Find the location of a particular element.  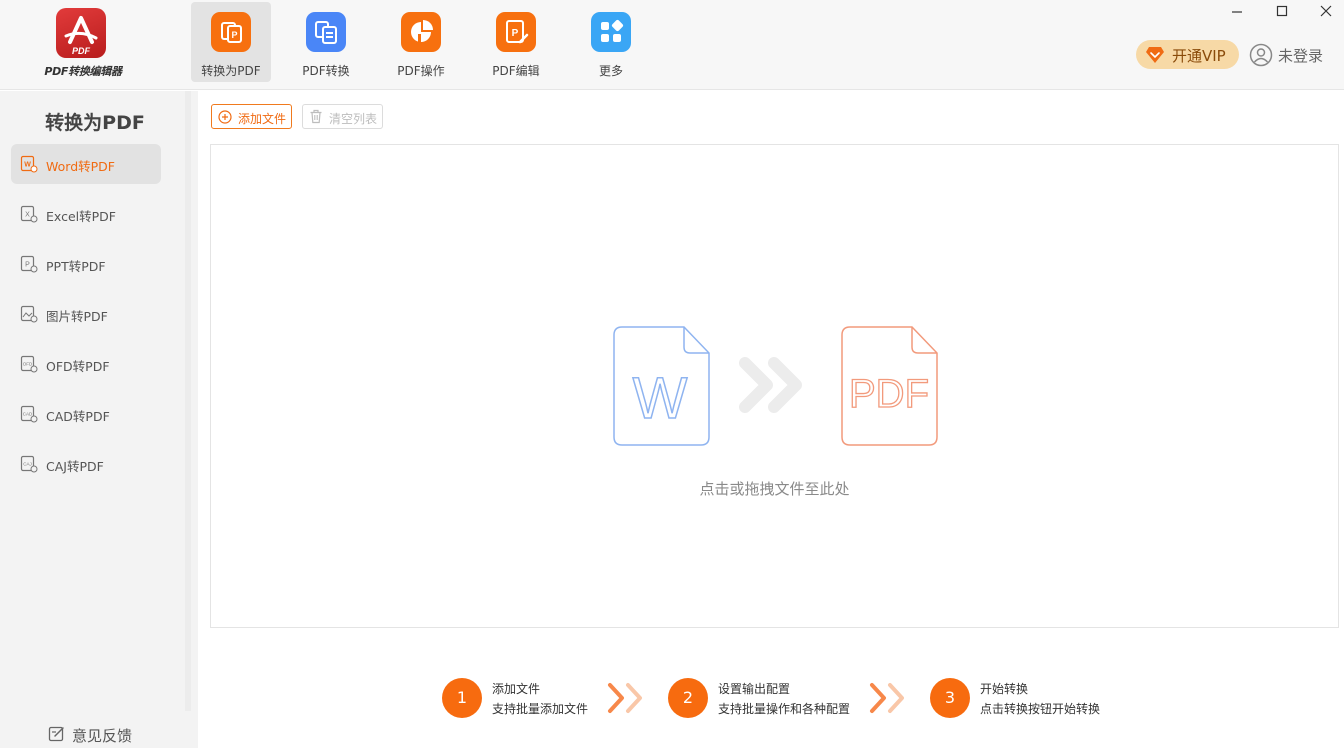

sidebar-title: 转换为PDF is located at coordinates (95, 123).